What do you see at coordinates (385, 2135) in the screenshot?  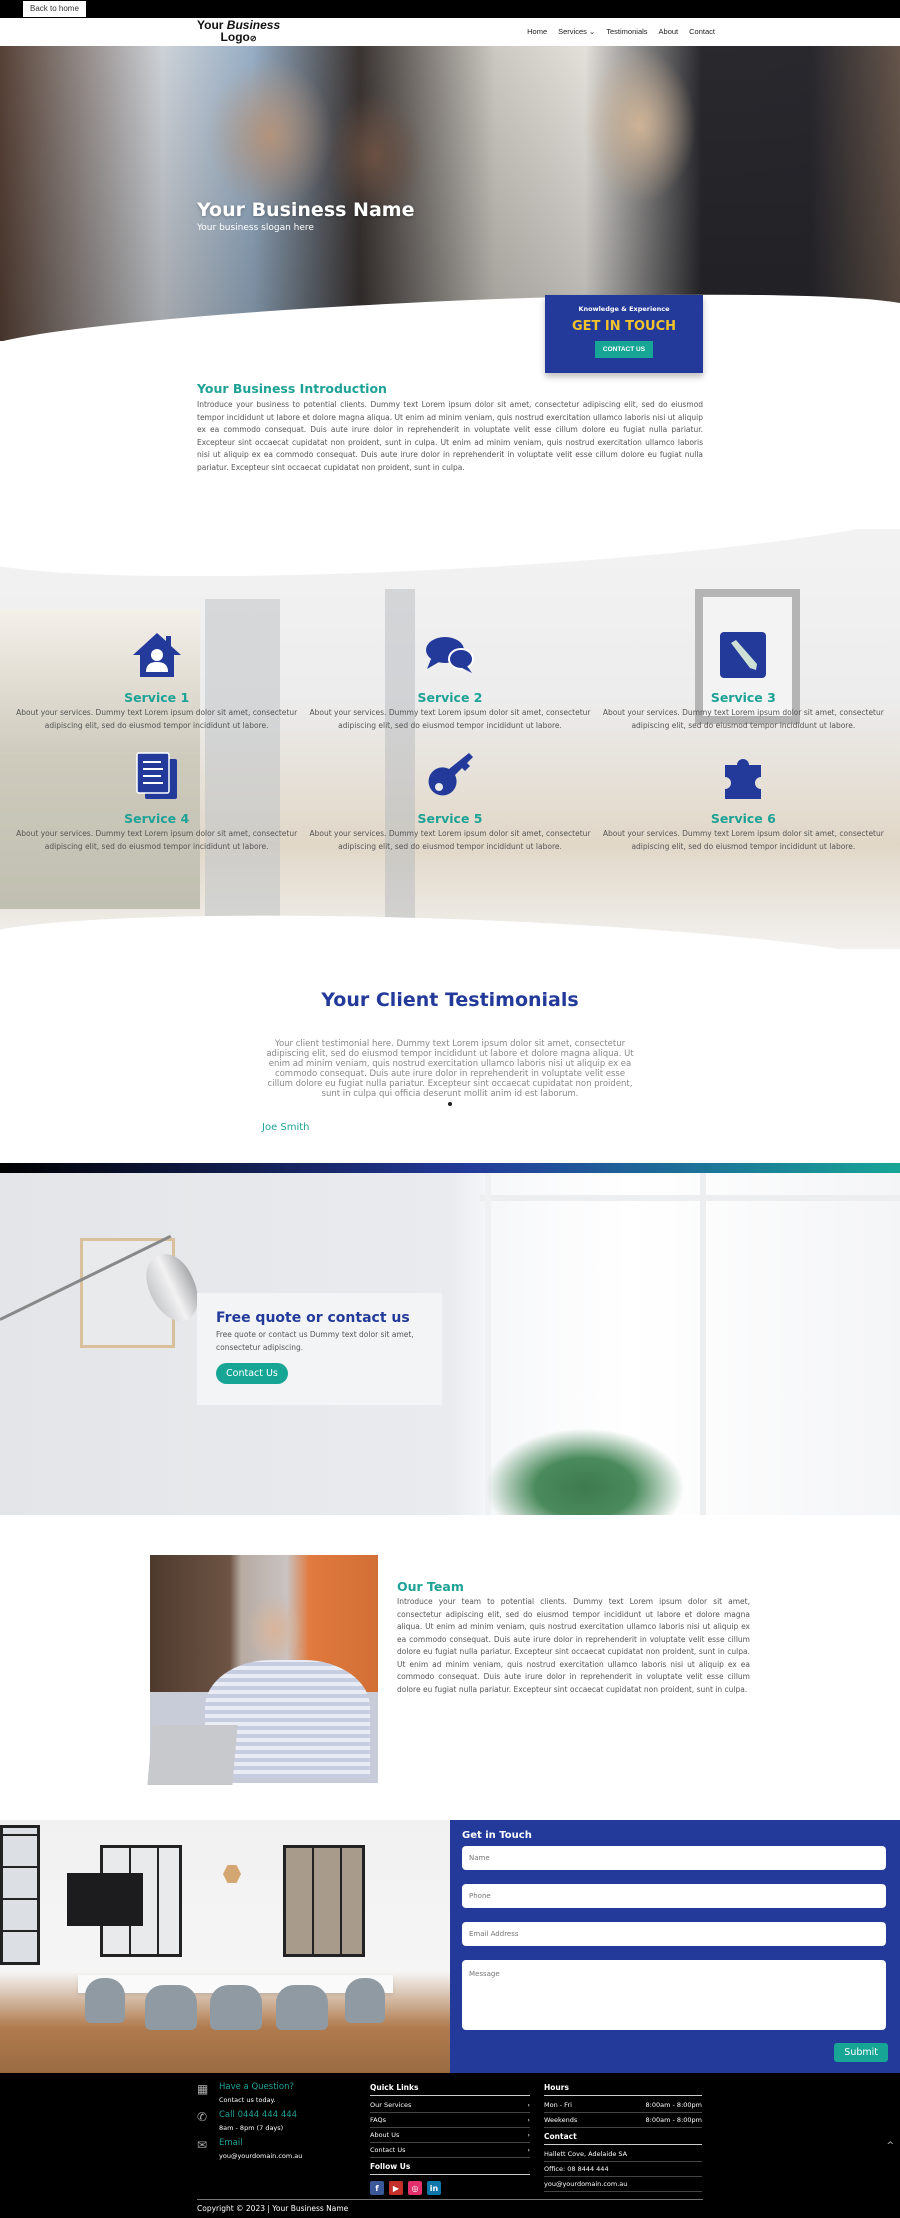 I see `link-label: About Us` at bounding box center [385, 2135].